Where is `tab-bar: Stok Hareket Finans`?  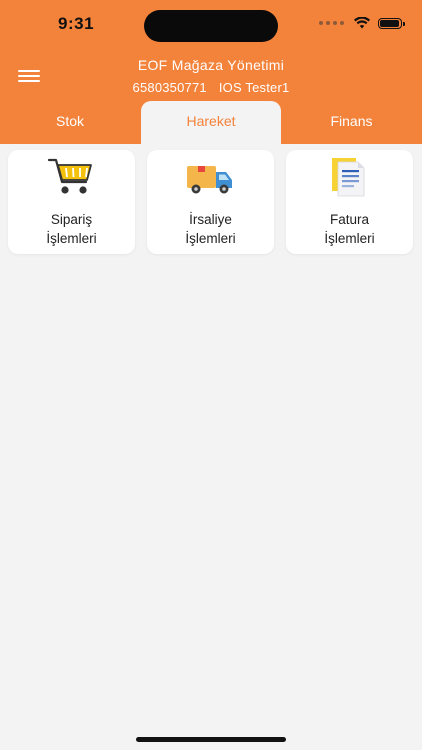
tab-bar: Stok Hareket Finans is located at coordinates (211, 122).